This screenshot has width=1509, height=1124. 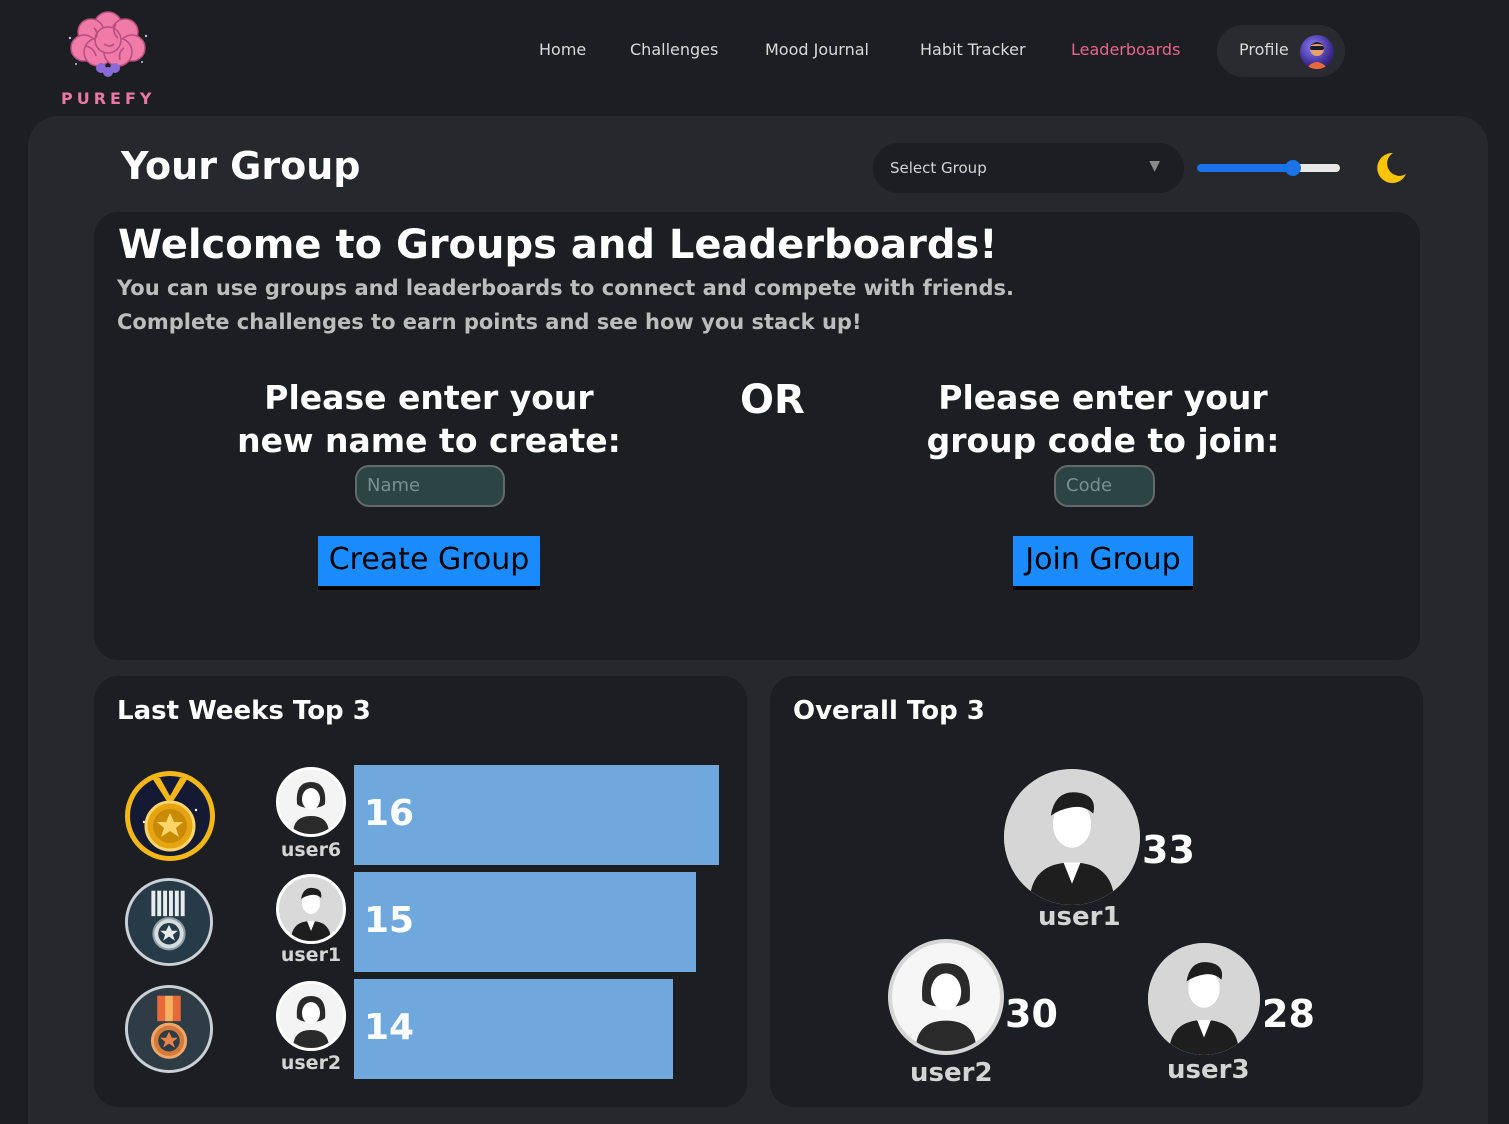 What do you see at coordinates (1317, 52) in the screenshot?
I see `profile-avatar` at bounding box center [1317, 52].